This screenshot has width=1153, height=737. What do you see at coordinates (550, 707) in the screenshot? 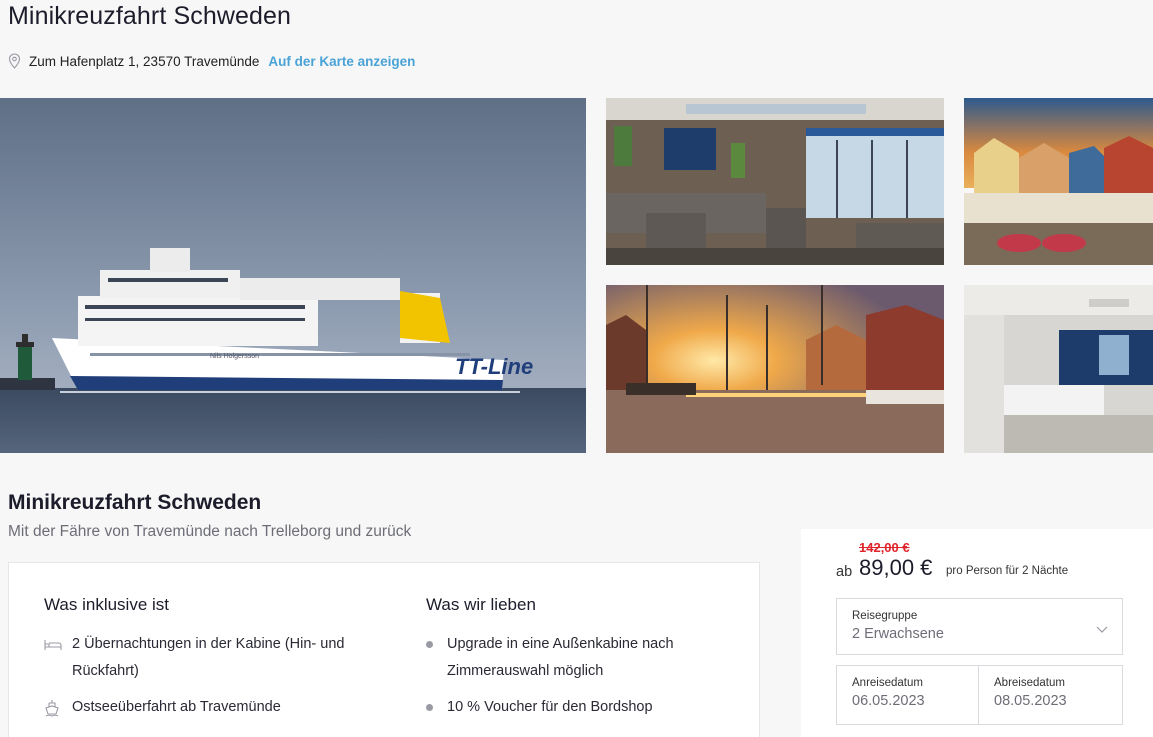
I see `list-item-text: 10 % Voucher für den Bordshop` at bounding box center [550, 707].